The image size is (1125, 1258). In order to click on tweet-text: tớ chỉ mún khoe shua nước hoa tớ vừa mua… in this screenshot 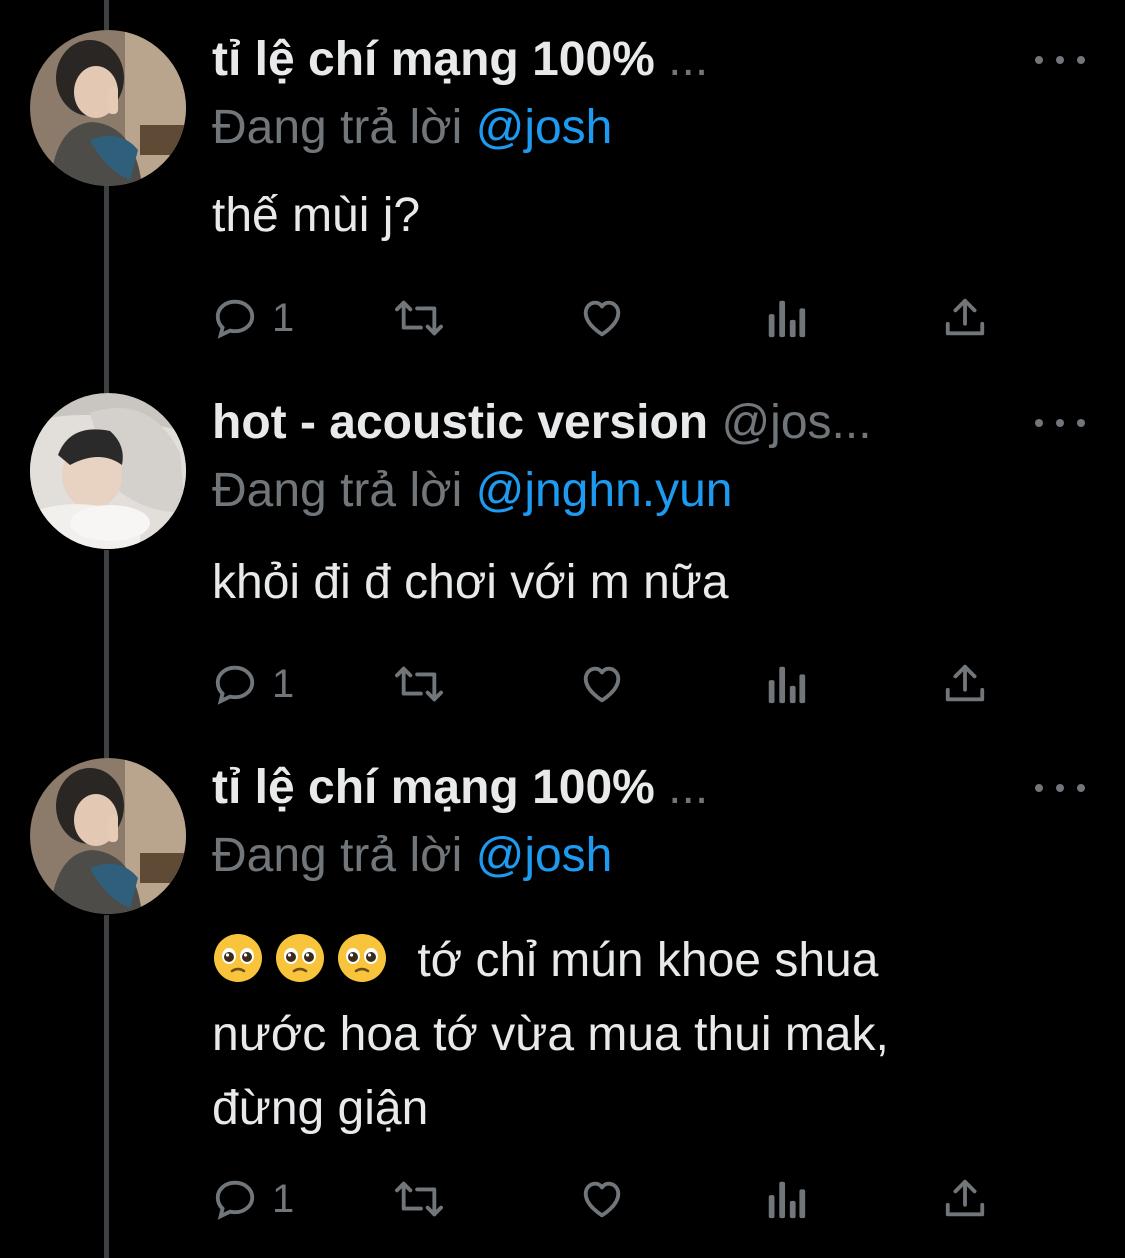, I will do `click(642, 1035)`.